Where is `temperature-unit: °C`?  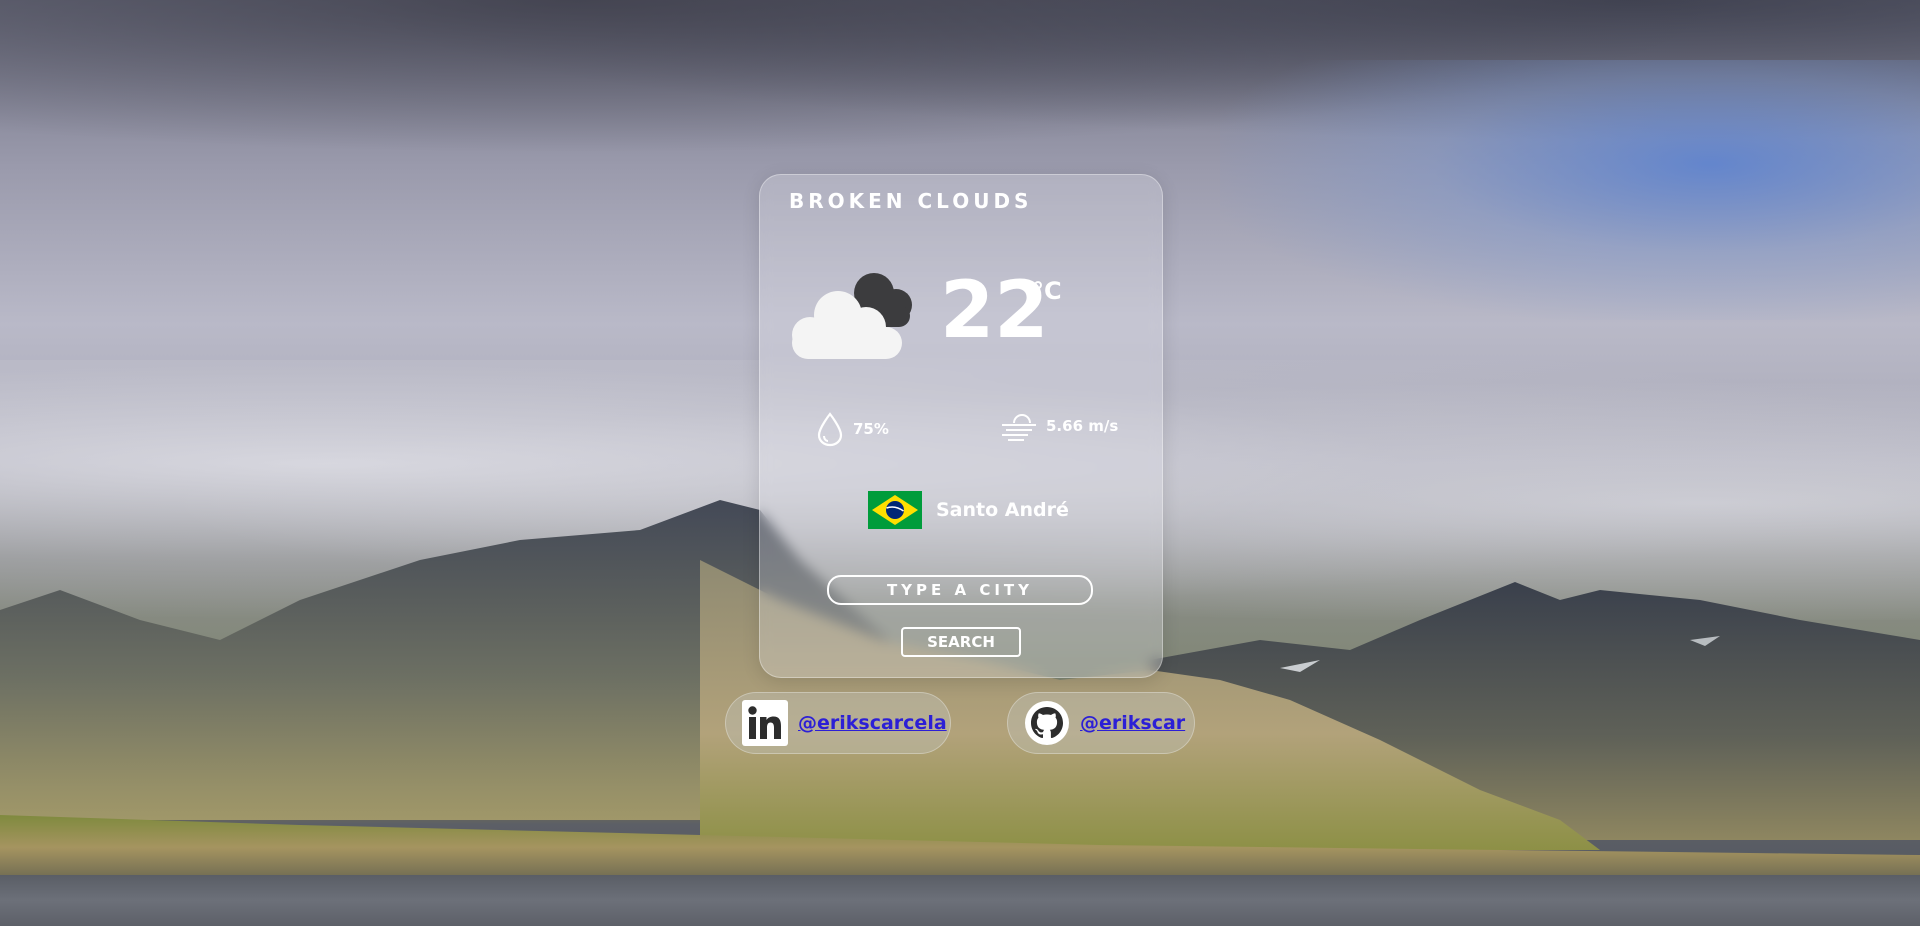 temperature-unit: °C is located at coordinates (1047, 291).